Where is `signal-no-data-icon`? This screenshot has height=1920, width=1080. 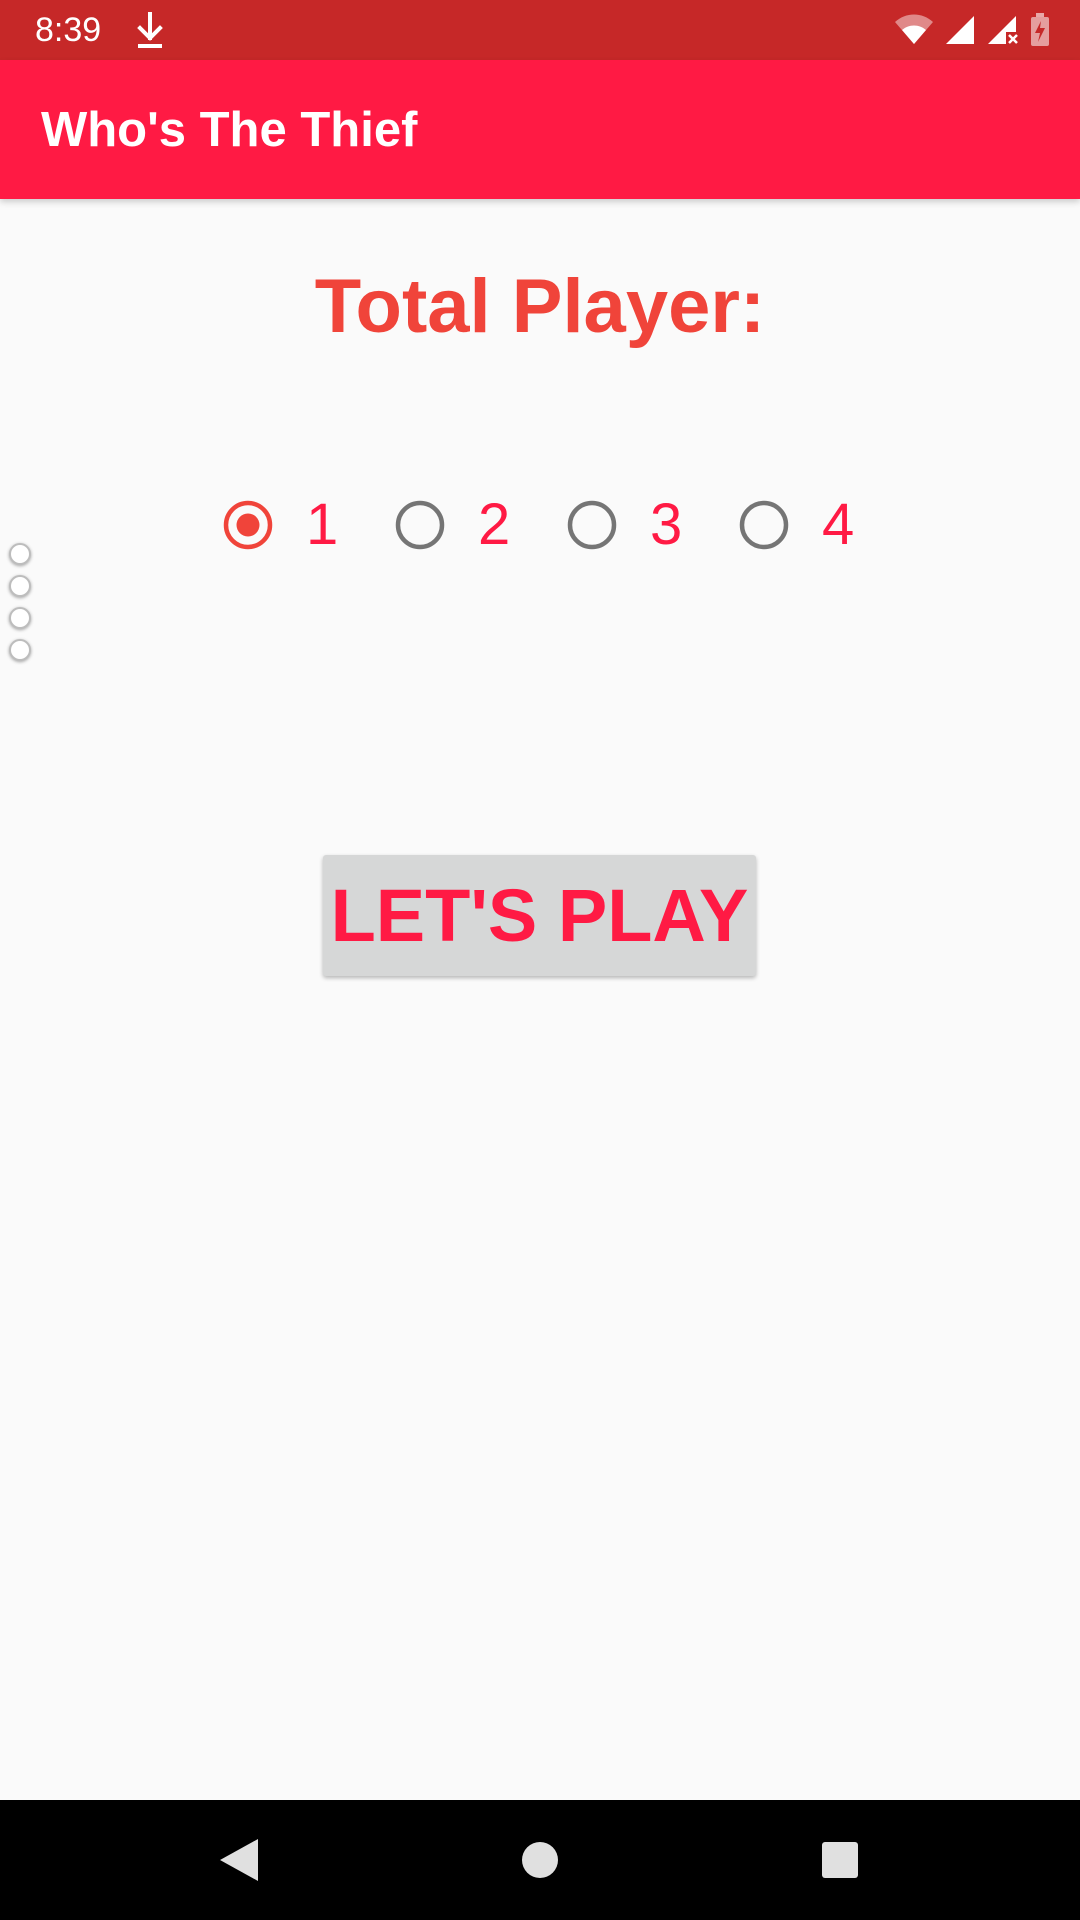
signal-no-data-icon is located at coordinates (1003, 30).